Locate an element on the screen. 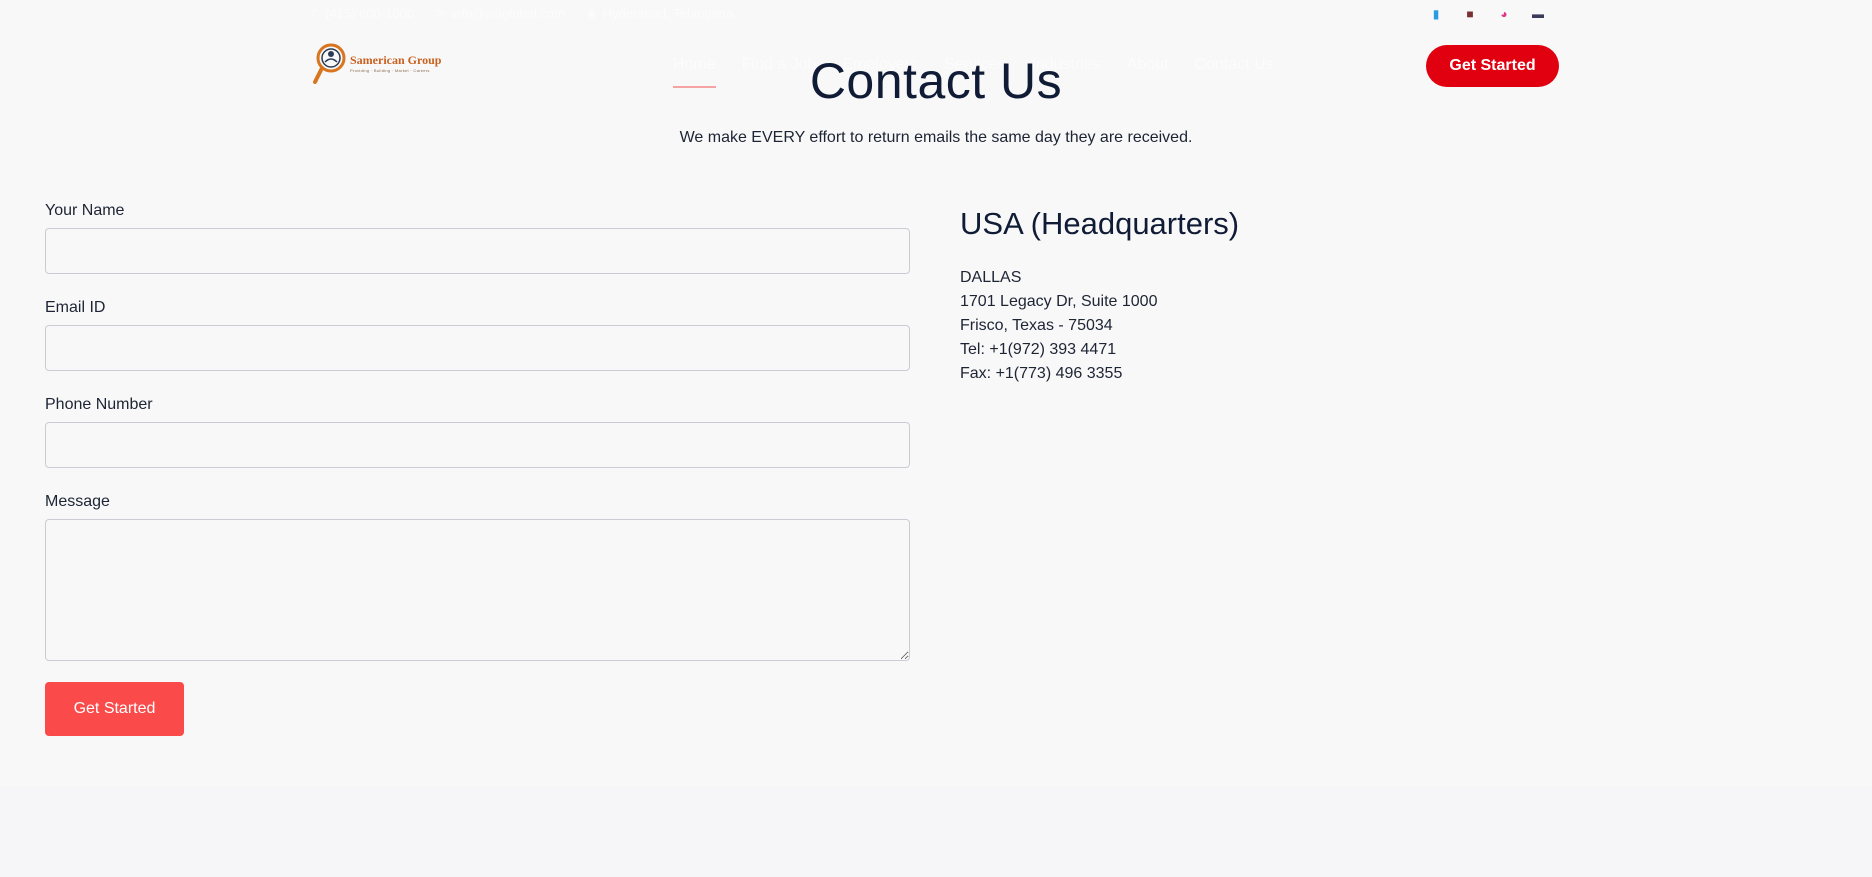 The height and width of the screenshot is (877, 1872). phone-icon: ✆ is located at coordinates (315, 14).